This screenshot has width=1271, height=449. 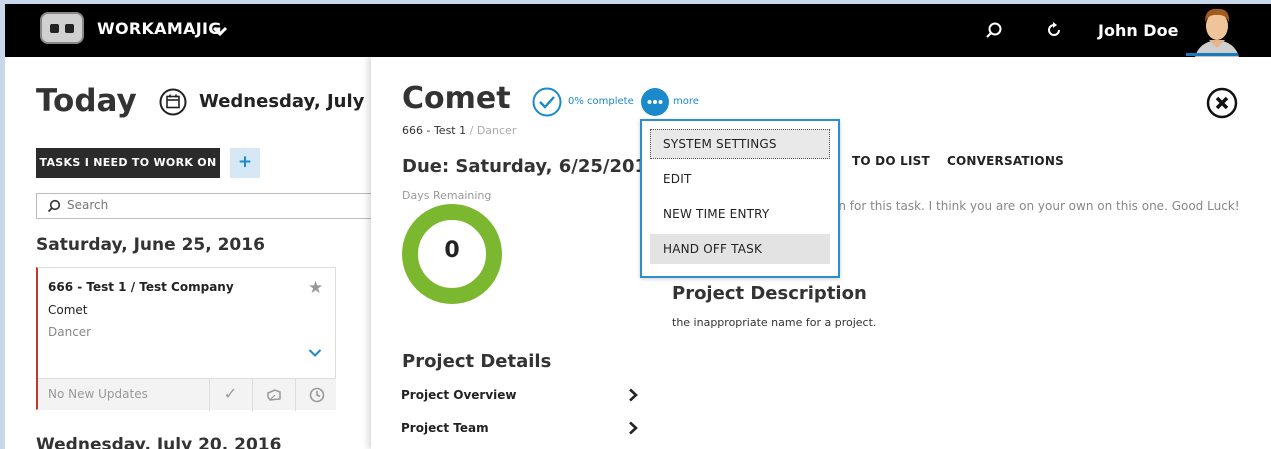 What do you see at coordinates (452, 250) in the screenshot?
I see `days-remaining-value: 0` at bounding box center [452, 250].